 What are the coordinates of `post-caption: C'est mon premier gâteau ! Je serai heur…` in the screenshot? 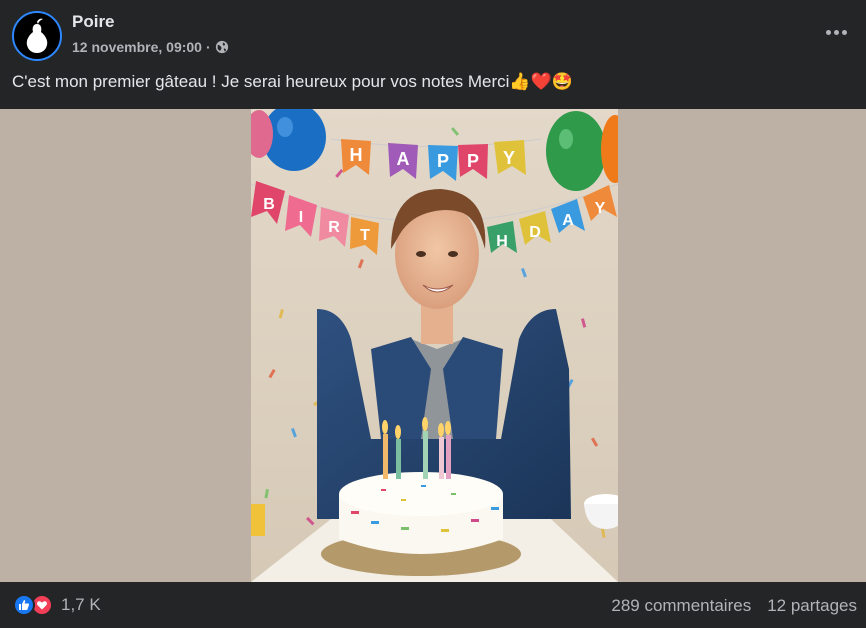 It's located at (292, 81).